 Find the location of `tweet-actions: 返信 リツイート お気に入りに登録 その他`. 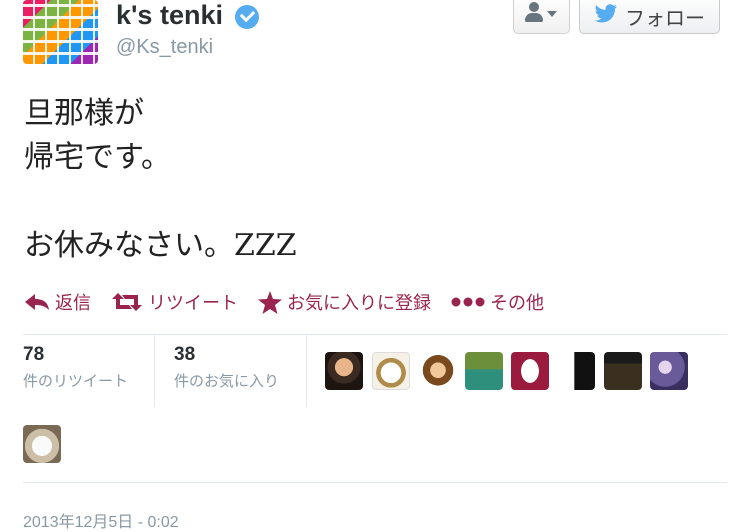

tweet-actions: 返信 リツイート お気に入りに登録 その他 is located at coordinates (294, 302).